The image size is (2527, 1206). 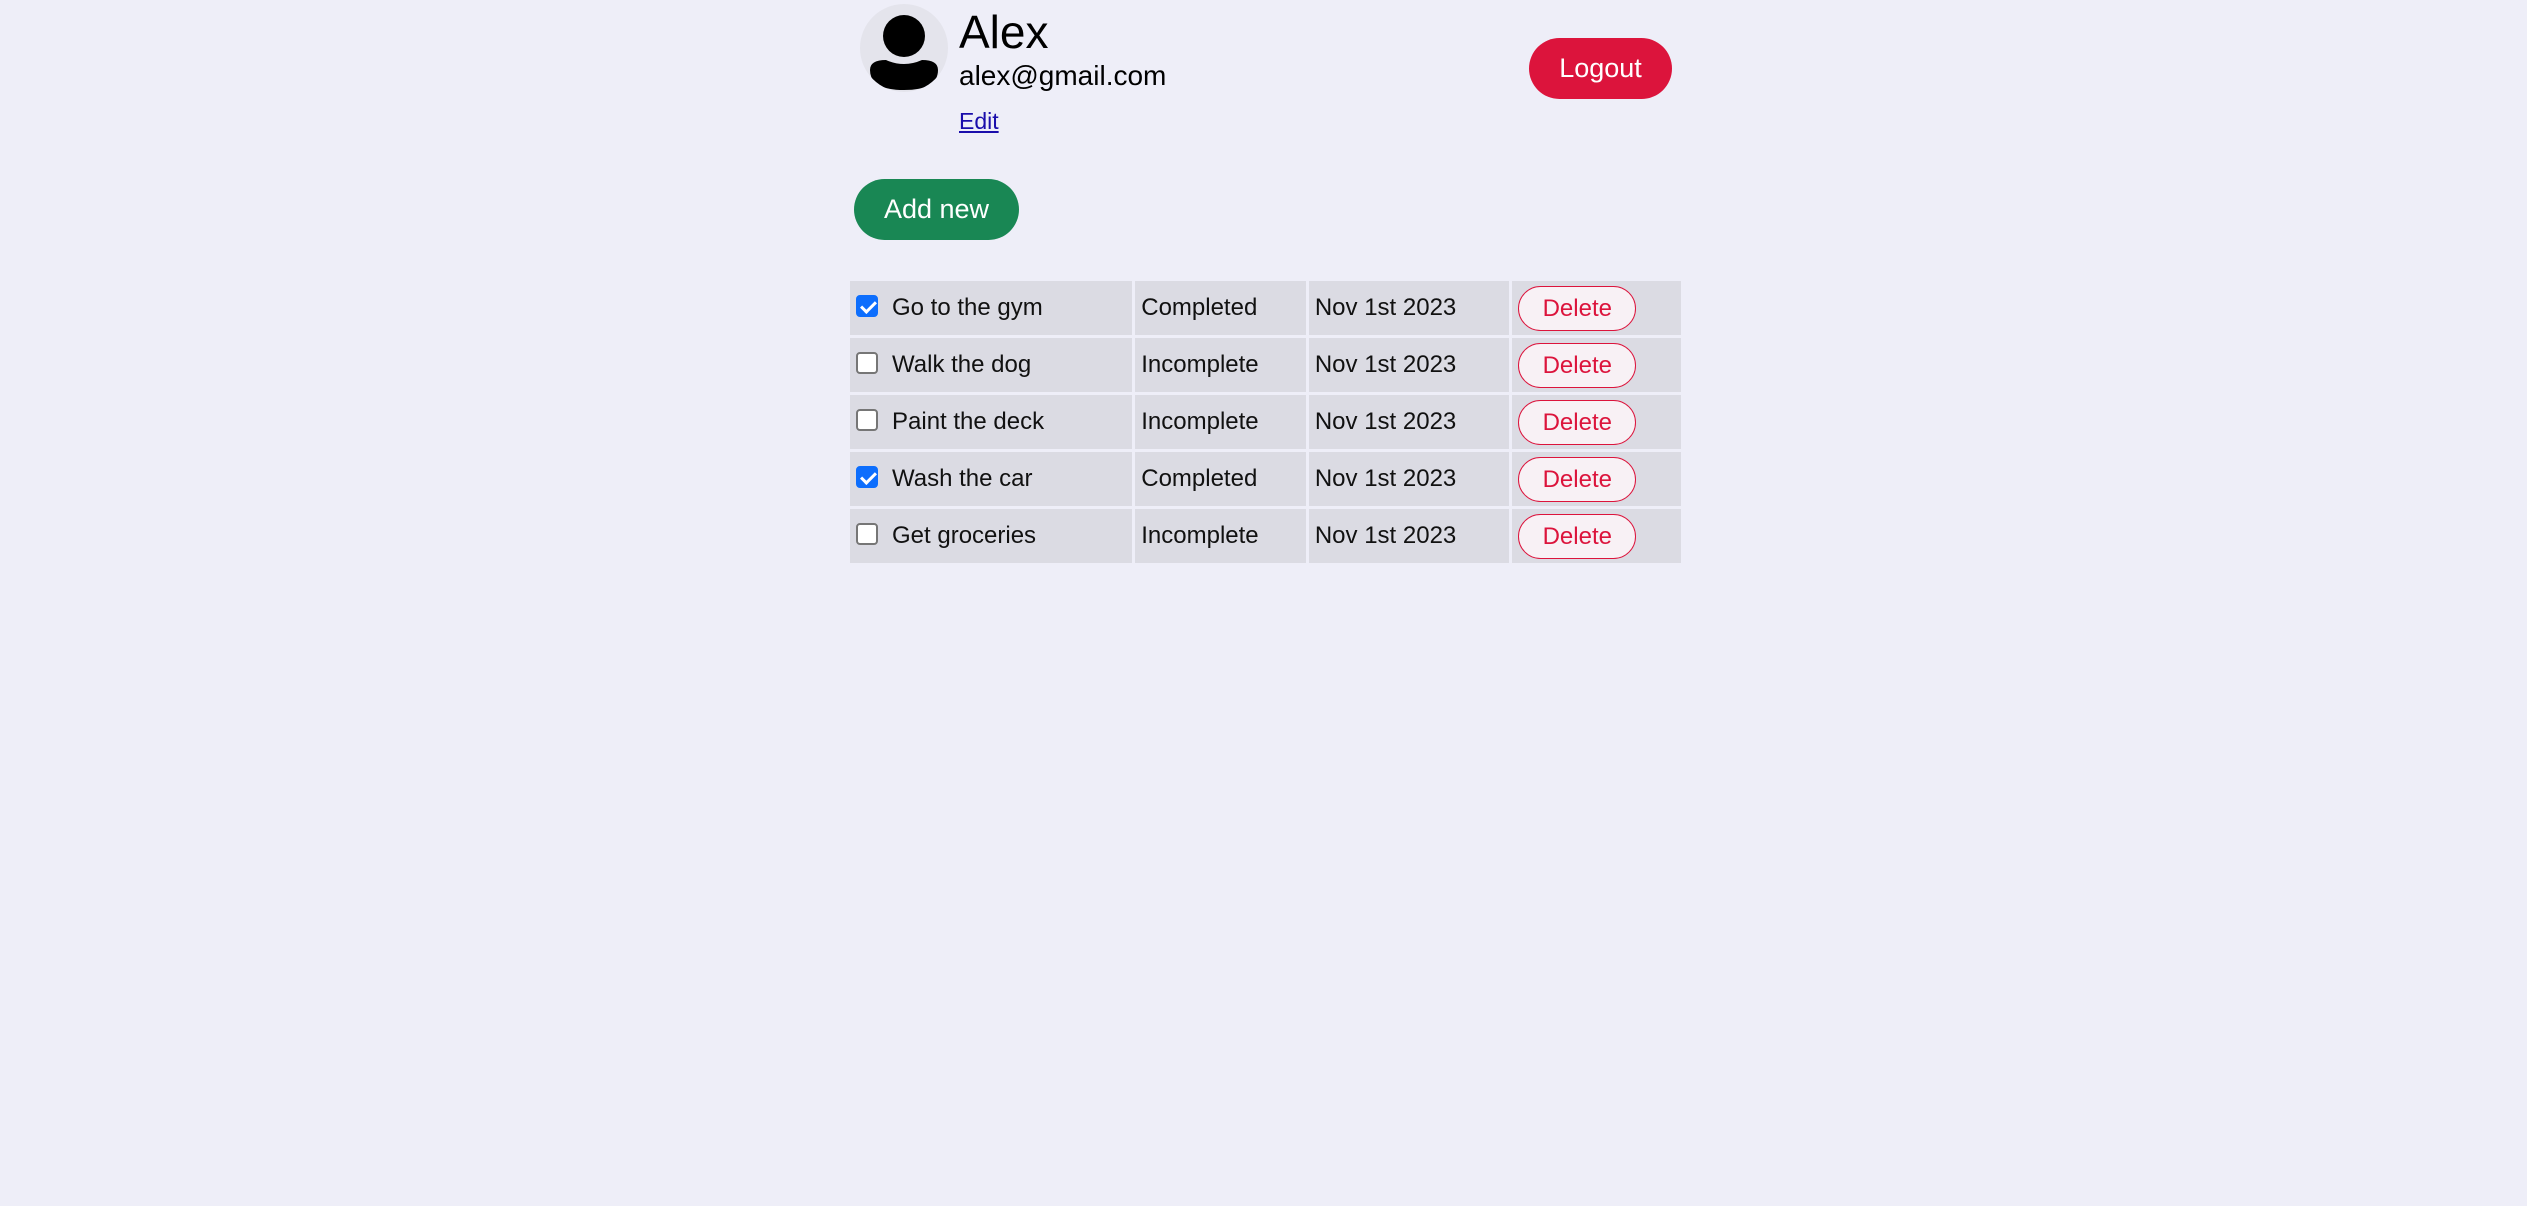 What do you see at coordinates (904, 52) in the screenshot?
I see `user-silhouette-icon` at bounding box center [904, 52].